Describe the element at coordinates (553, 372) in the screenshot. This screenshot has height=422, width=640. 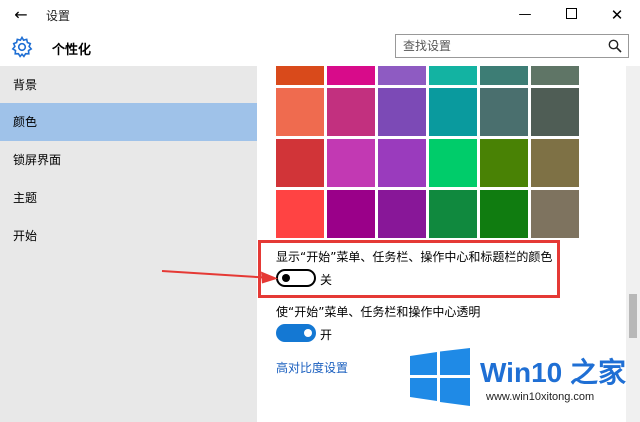
I see `watermark-title: Win10 之家` at that location.